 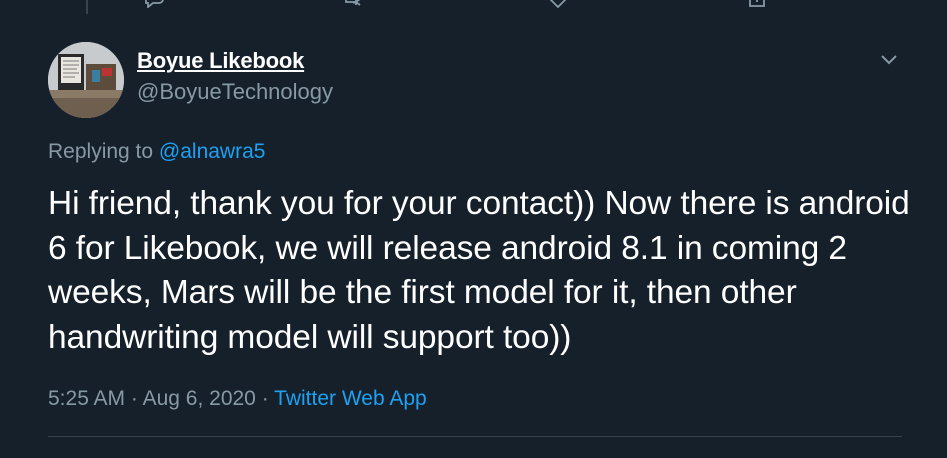 What do you see at coordinates (156, 152) in the screenshot?
I see `replying-to: Replying to @alnawra5` at bounding box center [156, 152].